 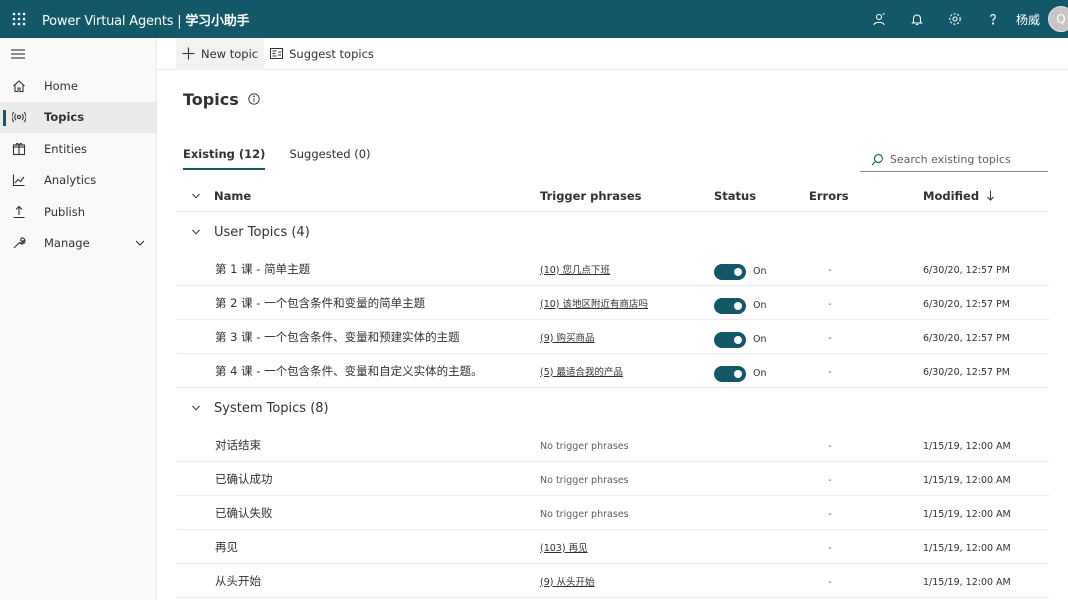 I want to click on search-box, so click(x=954, y=160).